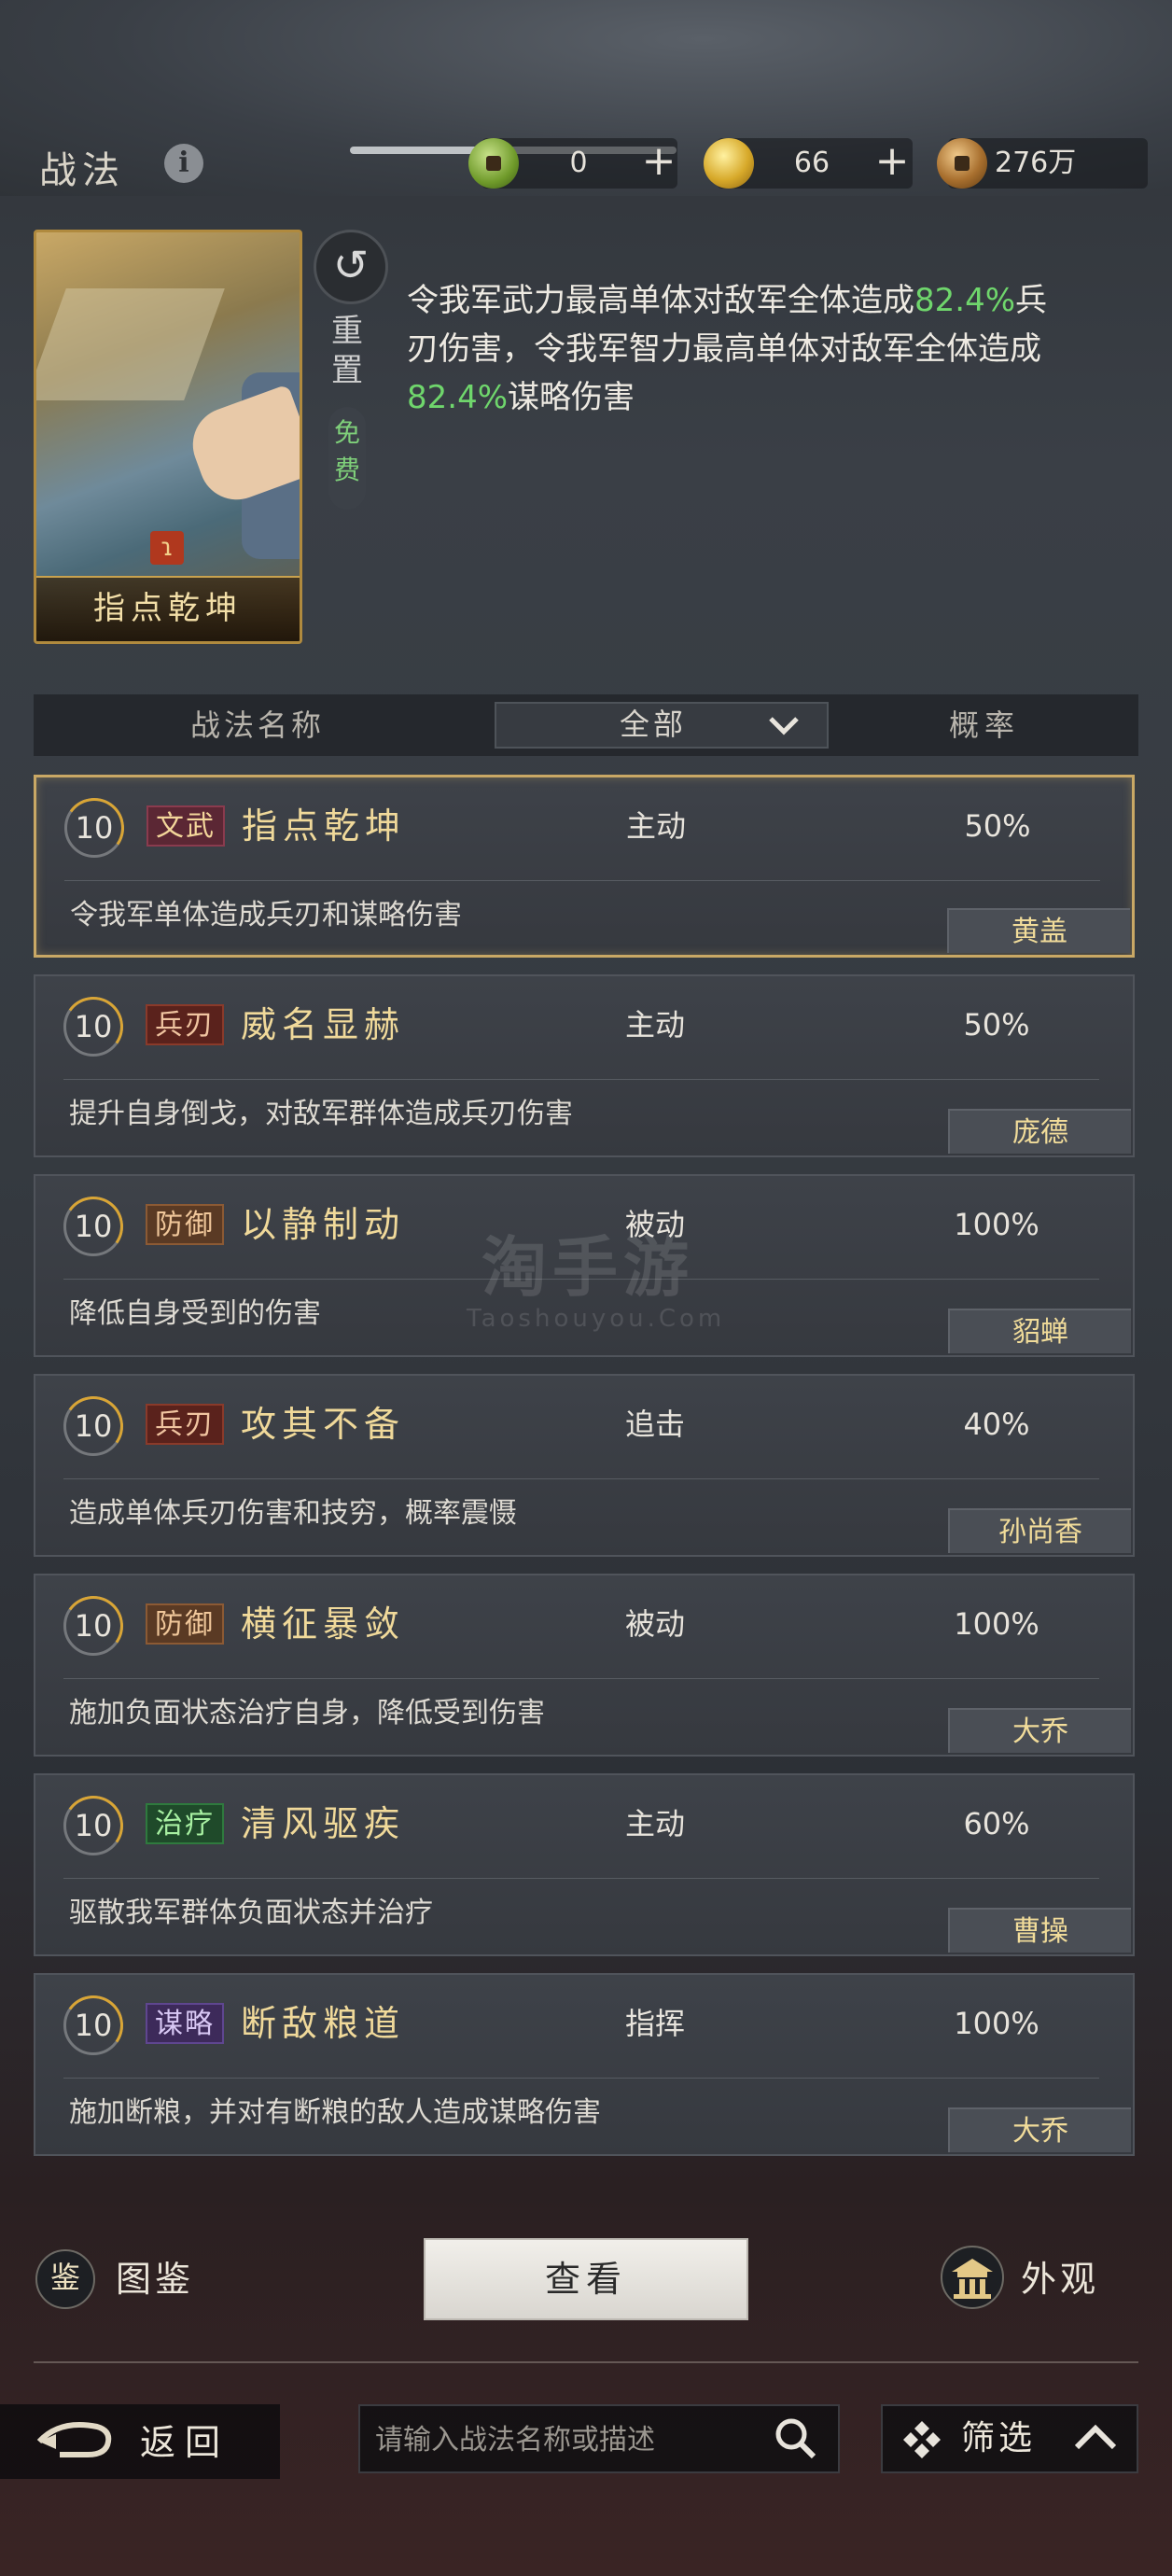  Describe the element at coordinates (660, 300) in the screenshot. I see `desc-part-1: 令我军武力最高单体对敌军全体造成` at that location.